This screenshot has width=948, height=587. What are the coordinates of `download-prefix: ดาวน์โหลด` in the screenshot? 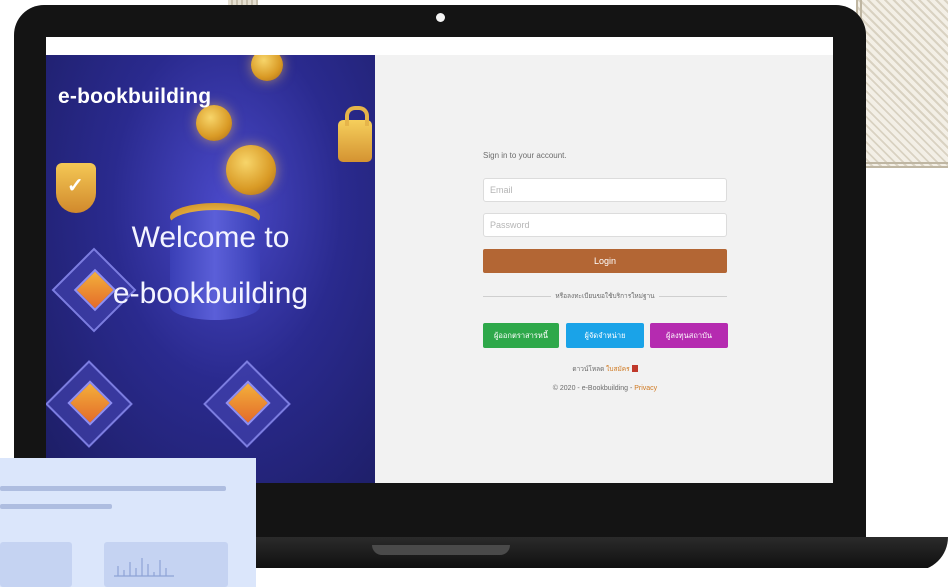 It's located at (588, 369).